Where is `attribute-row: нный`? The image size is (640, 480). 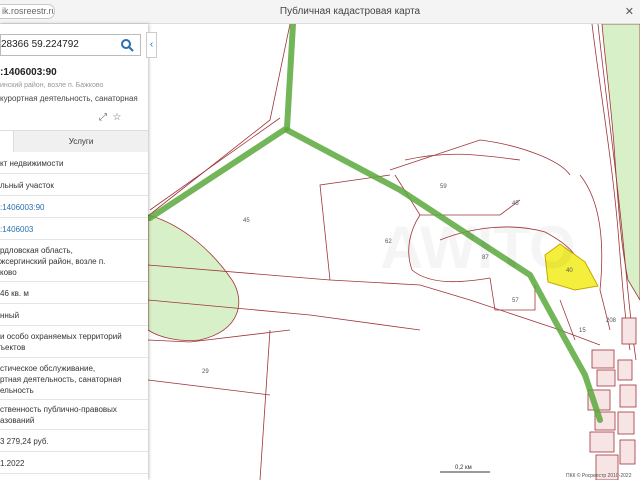 attribute-row: нный is located at coordinates (74, 315).